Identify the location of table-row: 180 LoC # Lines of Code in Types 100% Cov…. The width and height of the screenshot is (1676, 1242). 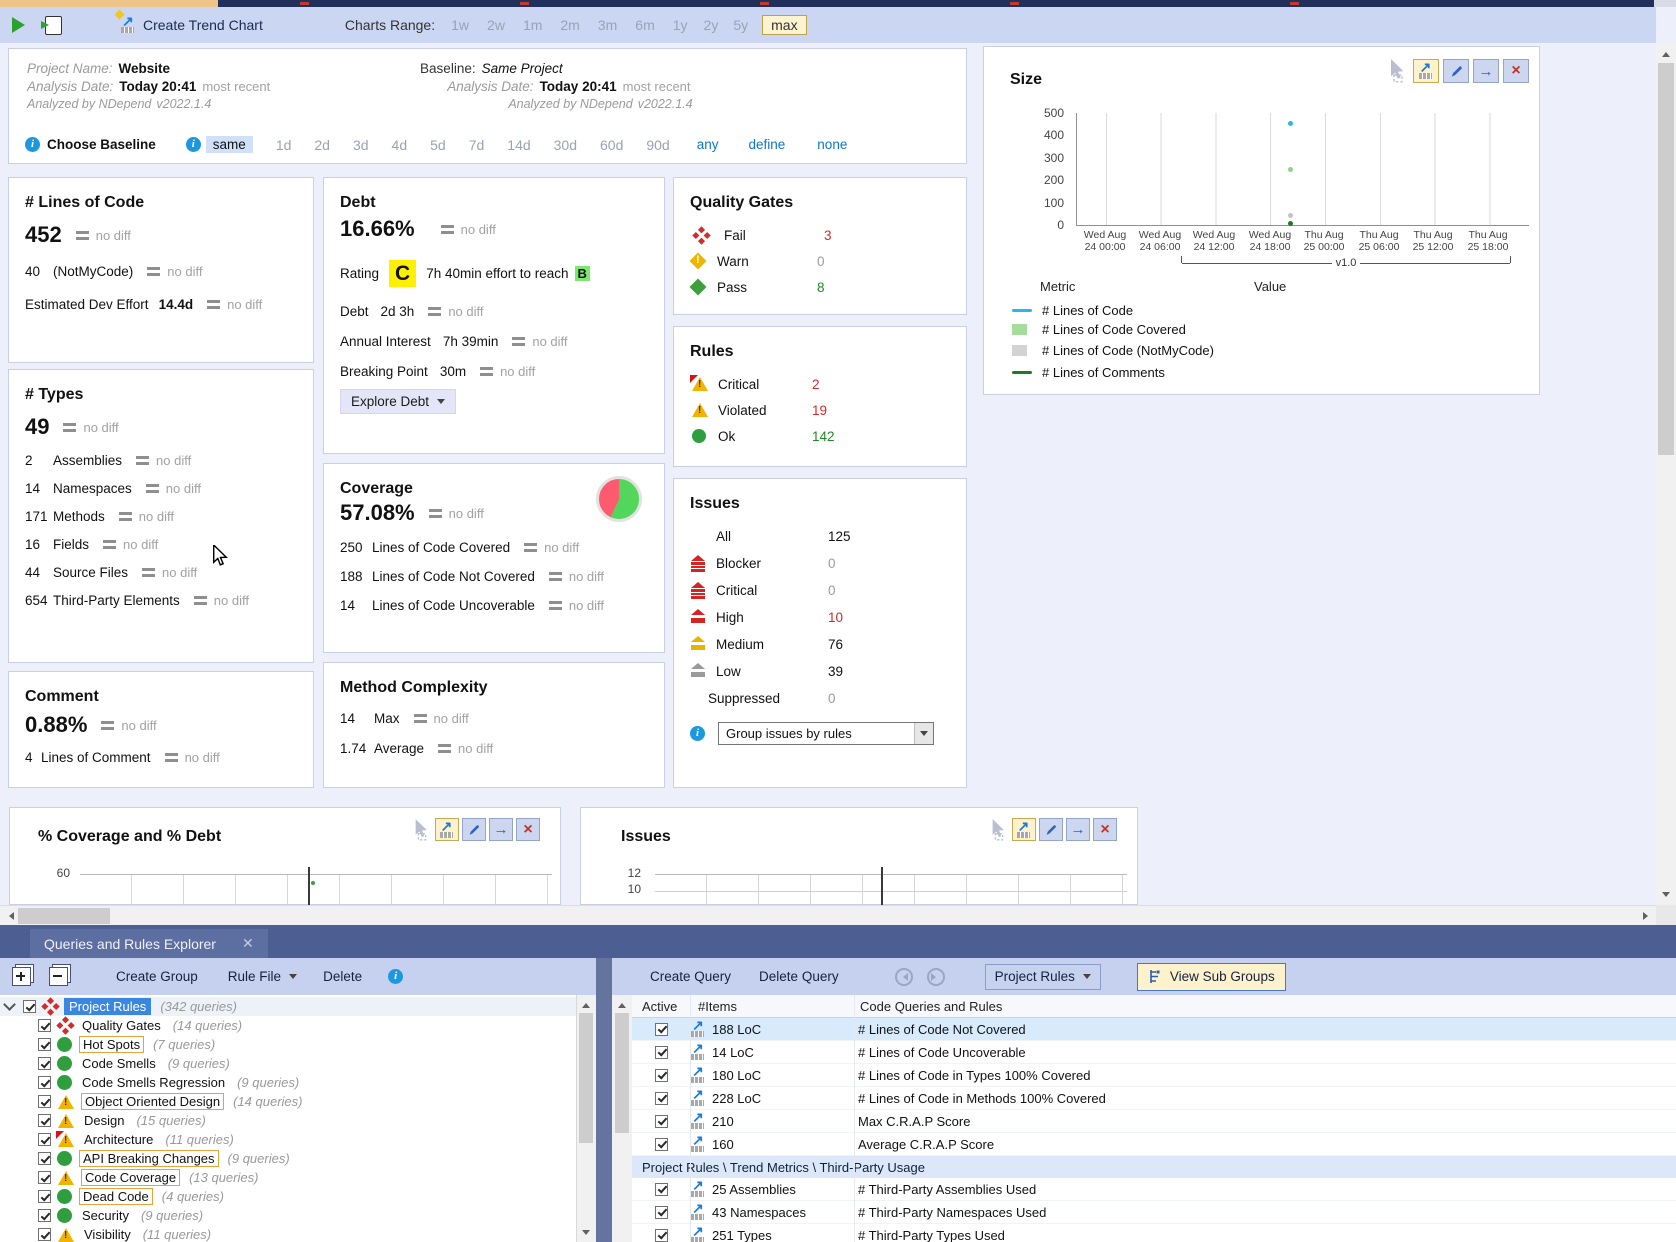
(1154, 1075).